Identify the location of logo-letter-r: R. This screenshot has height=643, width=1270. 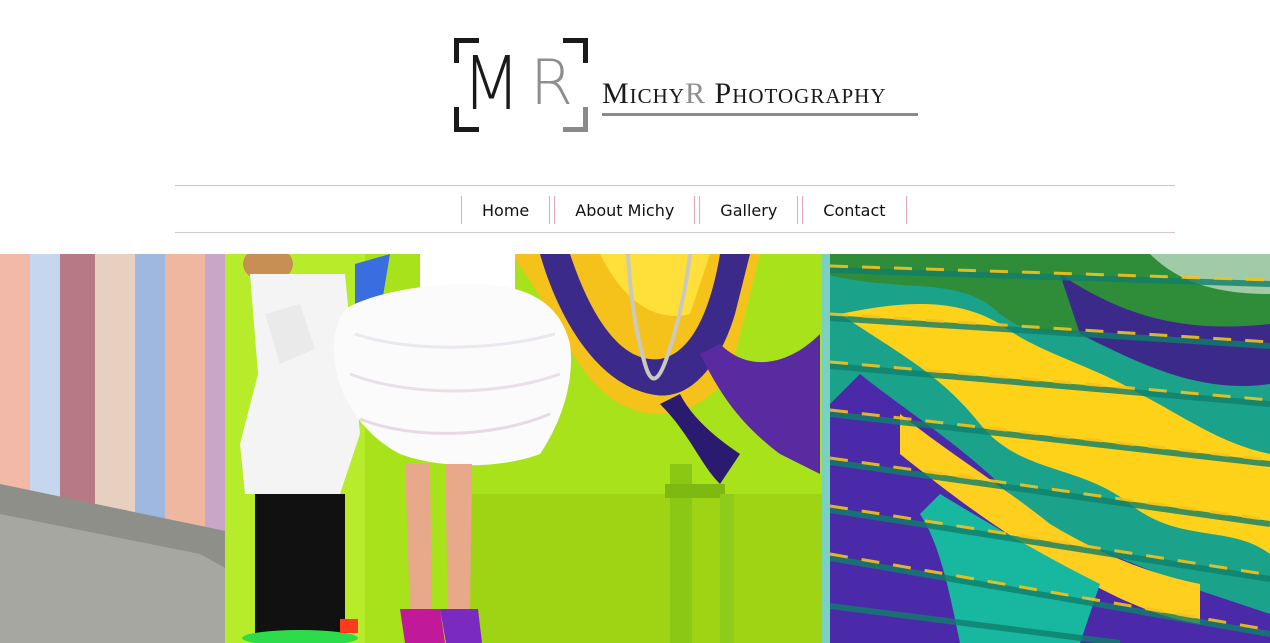
(552, 82).